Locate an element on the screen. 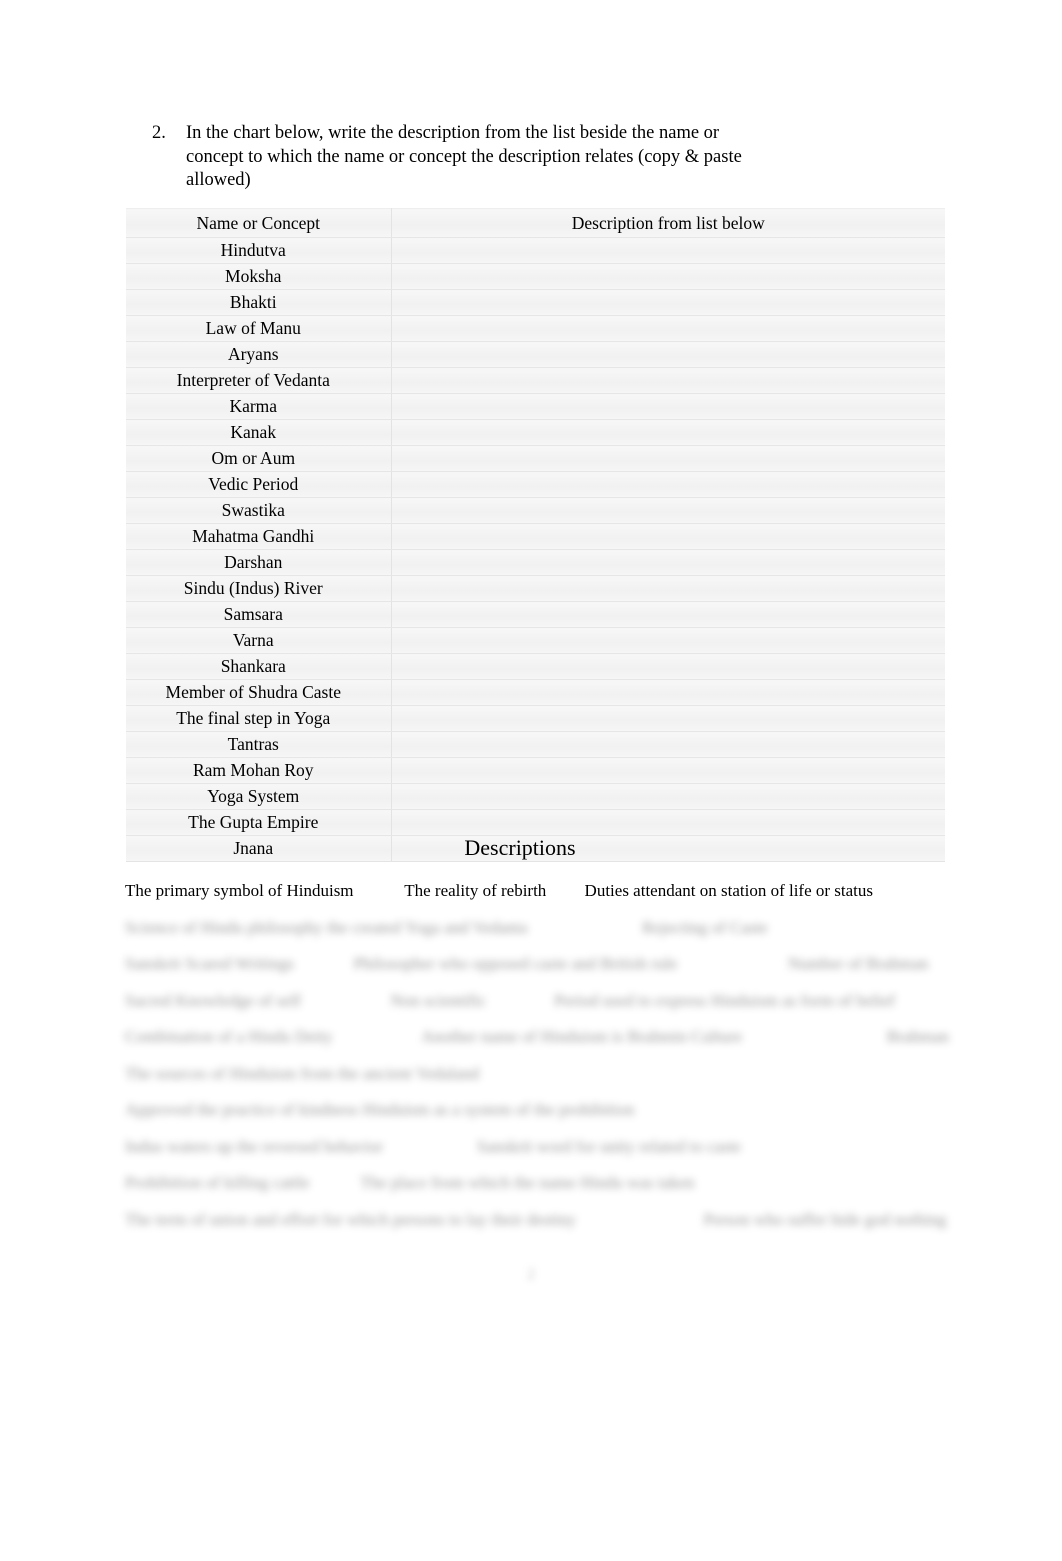  concept-name-cell: Kanak is located at coordinates (259, 432).